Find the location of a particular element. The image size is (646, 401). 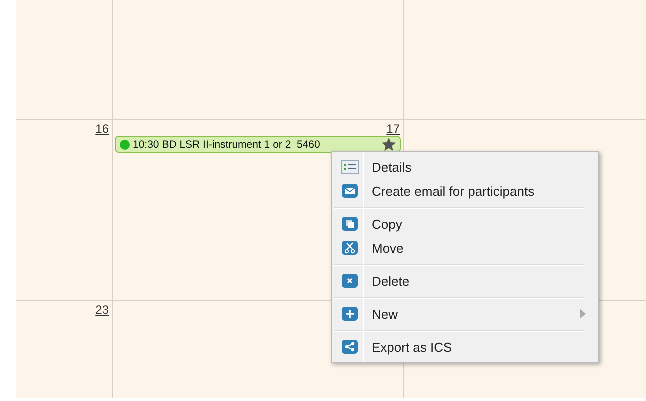

delete-icon is located at coordinates (350, 281).